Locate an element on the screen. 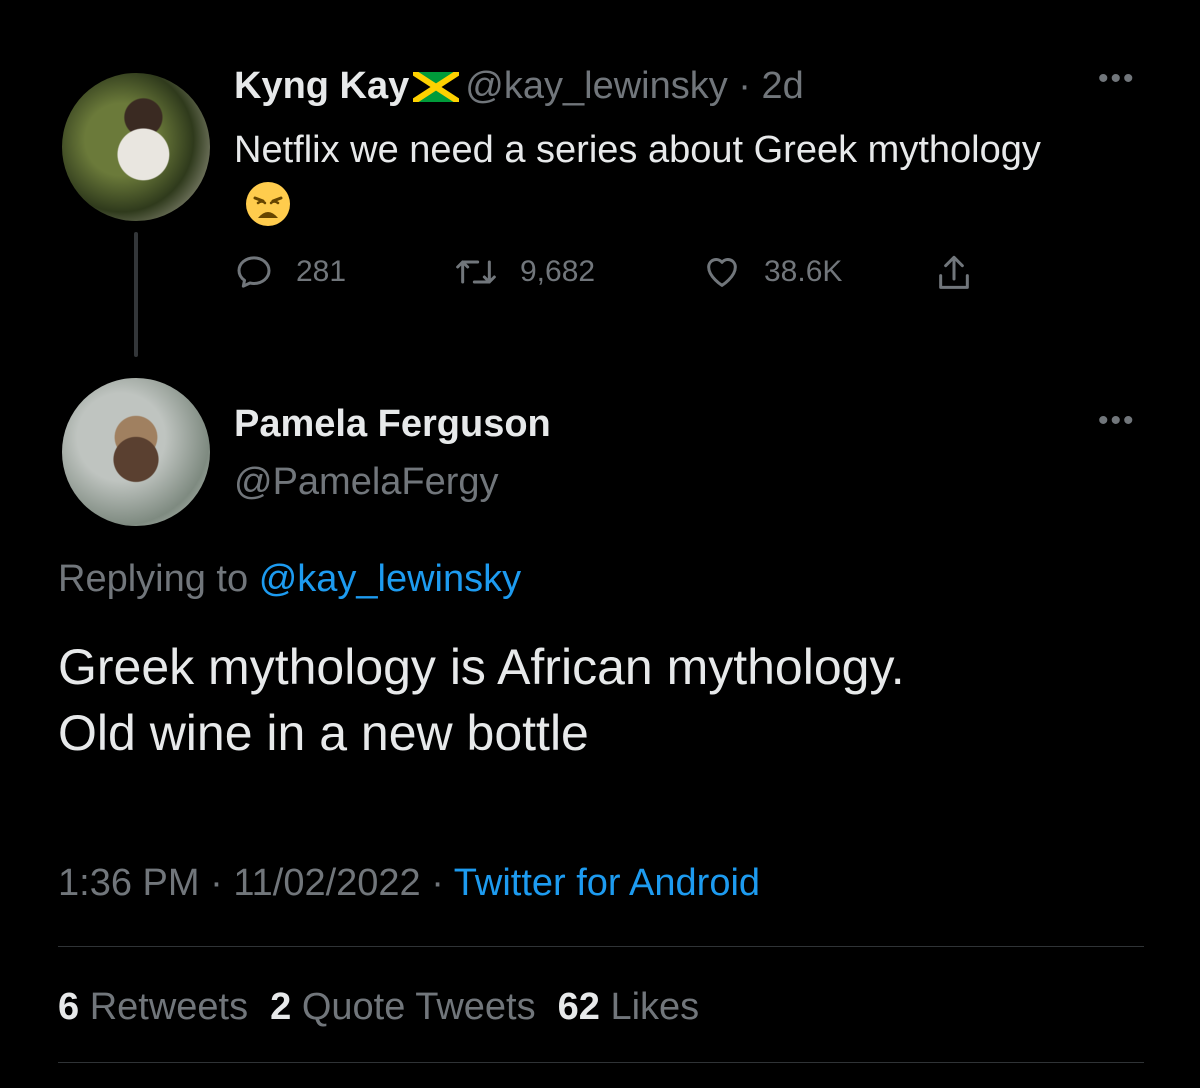 This screenshot has width=1200, height=1088. reply-text-line-1: Greek mythology is African mythology. is located at coordinates (481, 667).